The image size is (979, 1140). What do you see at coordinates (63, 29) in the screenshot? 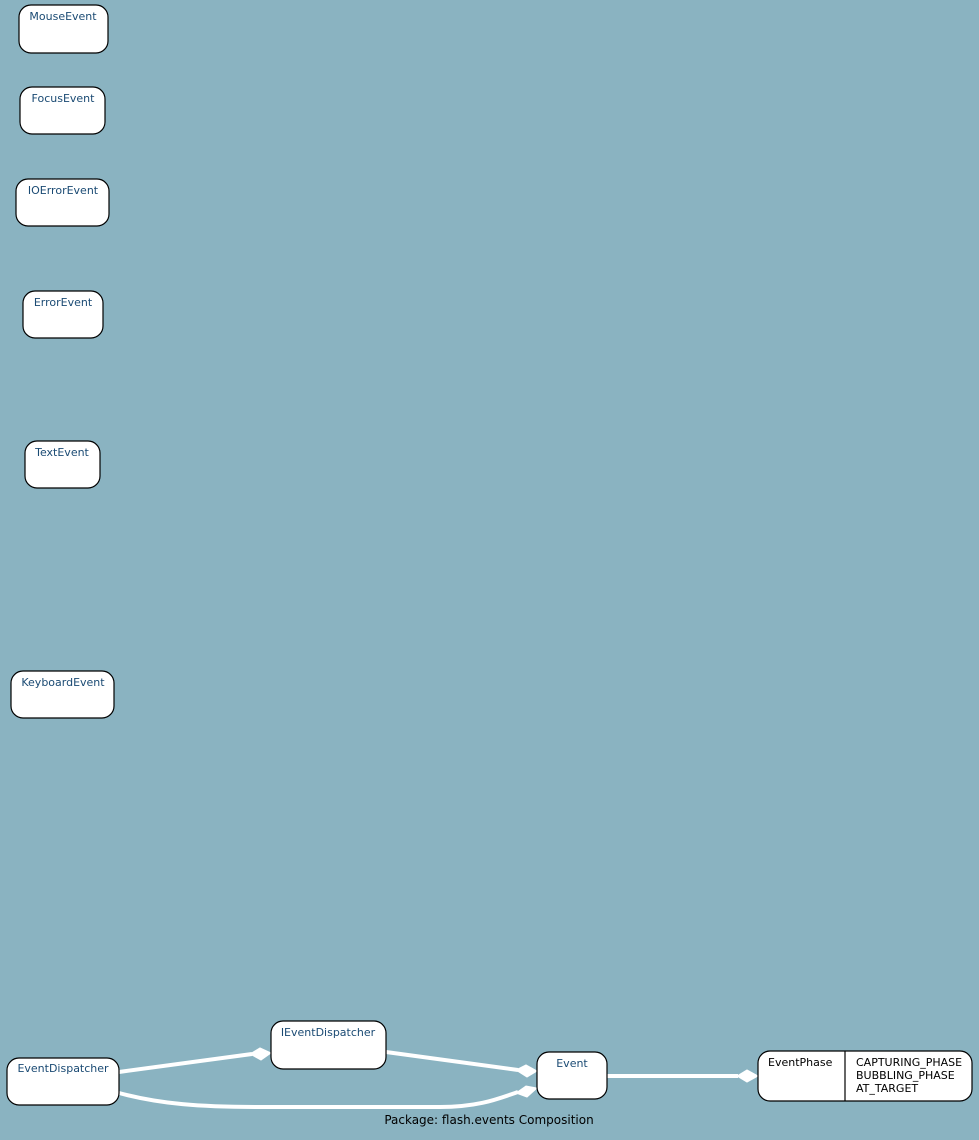
I see `node-mouse-event: MouseEvent` at bounding box center [63, 29].